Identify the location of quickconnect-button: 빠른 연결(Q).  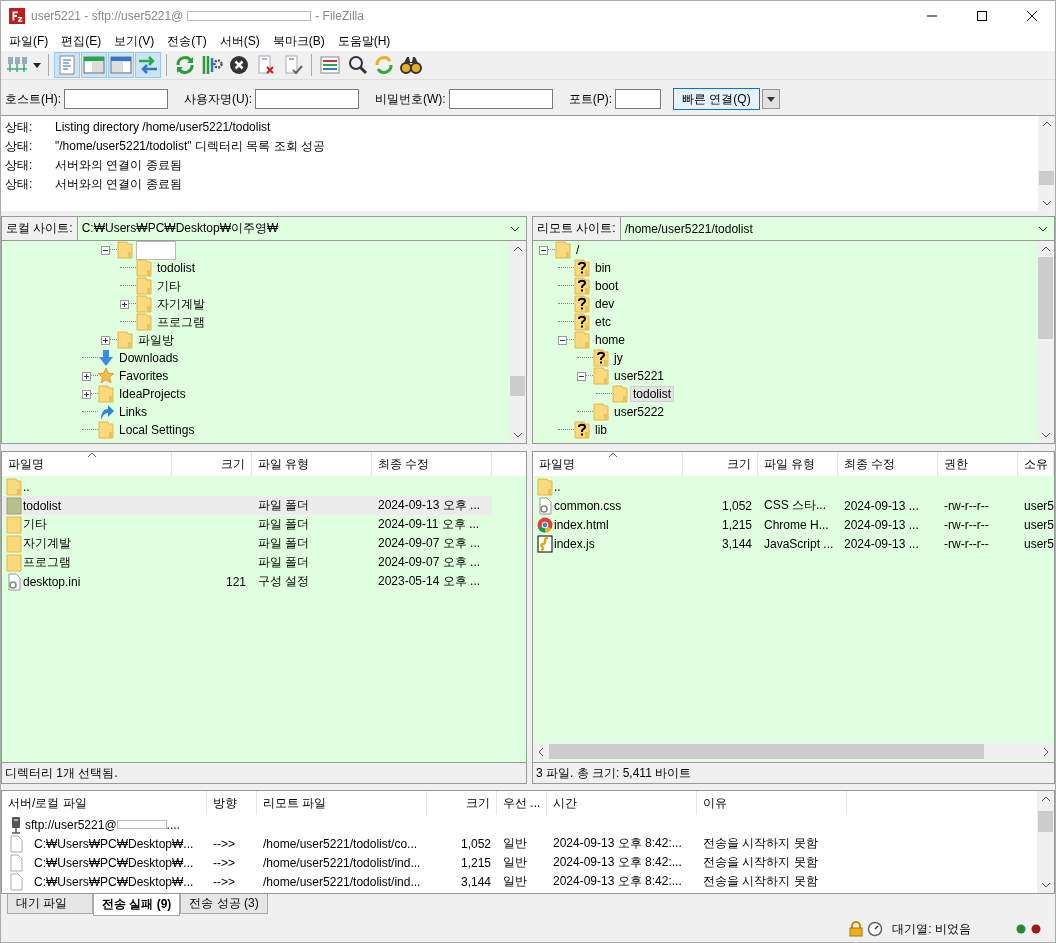
(716, 99).